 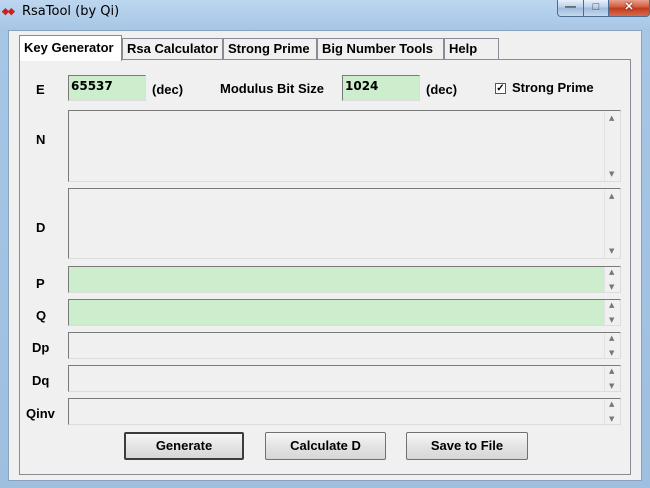 What do you see at coordinates (270, 48) in the screenshot?
I see `tab-strong-prime: Strong Prime` at bounding box center [270, 48].